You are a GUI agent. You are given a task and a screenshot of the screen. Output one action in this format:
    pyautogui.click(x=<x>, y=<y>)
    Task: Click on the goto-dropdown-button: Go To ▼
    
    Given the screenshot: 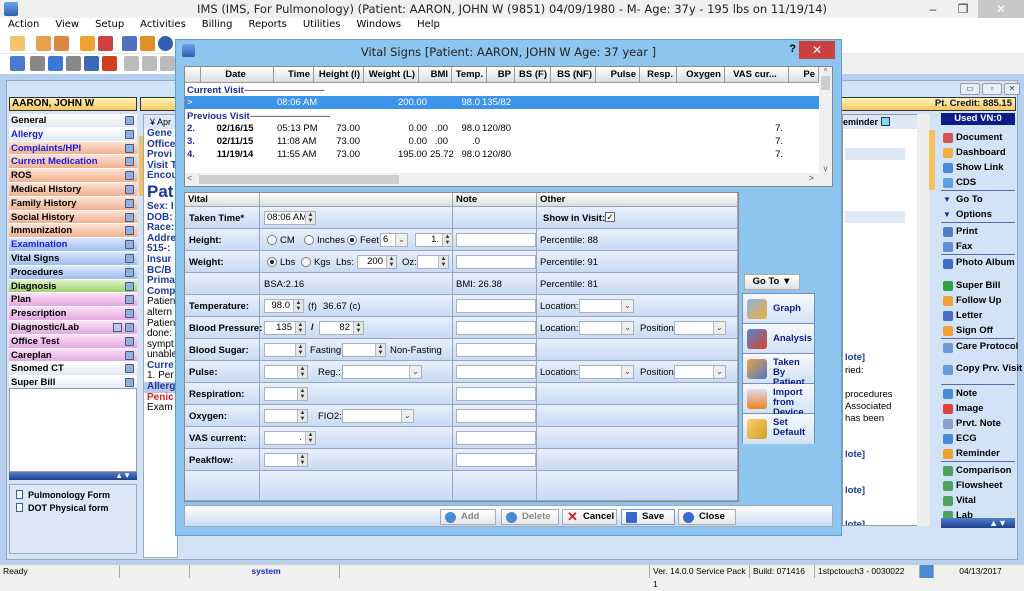 What is the action you would take?
    pyautogui.click(x=772, y=282)
    